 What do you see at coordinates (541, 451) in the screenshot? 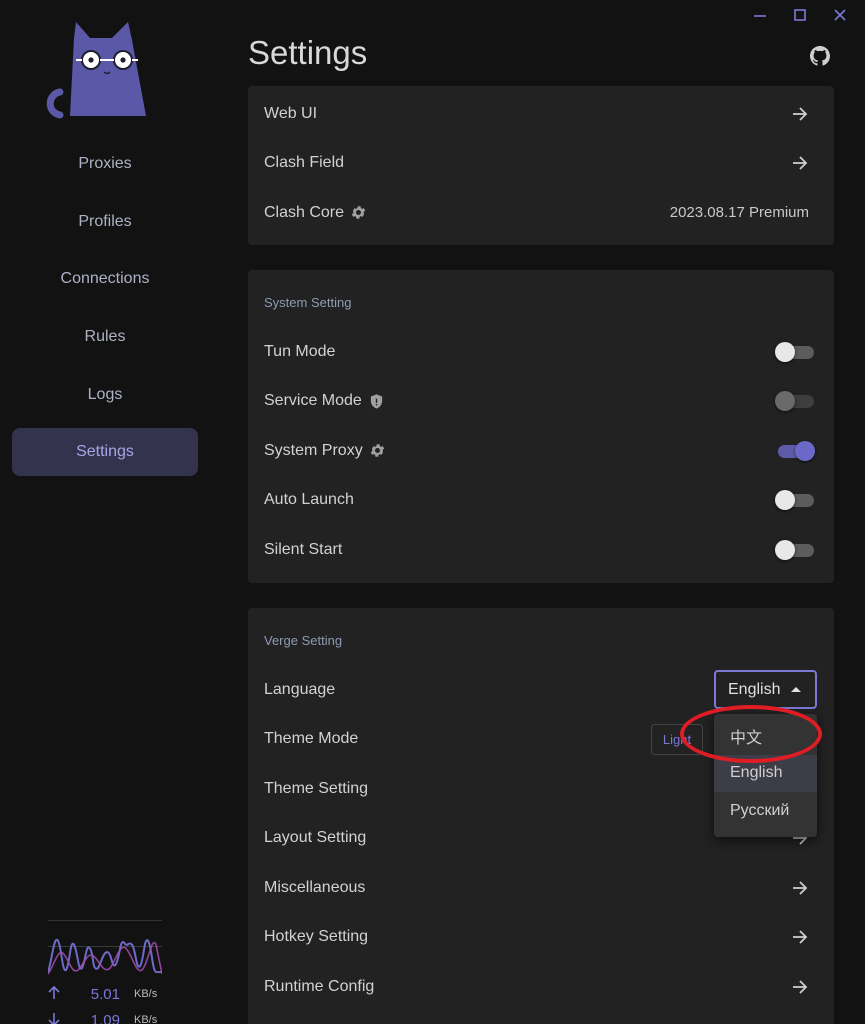
I see `system-proxy-row: System Proxy` at bounding box center [541, 451].